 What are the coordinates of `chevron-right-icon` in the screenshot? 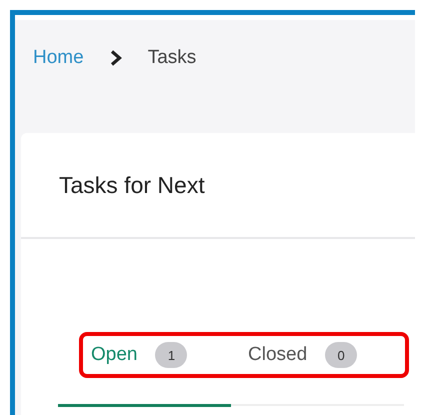 It's located at (116, 58).